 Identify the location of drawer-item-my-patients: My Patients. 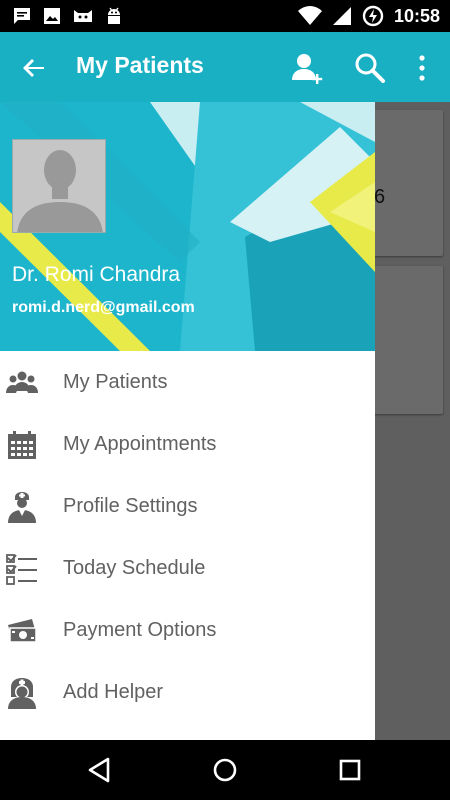
(187, 382).